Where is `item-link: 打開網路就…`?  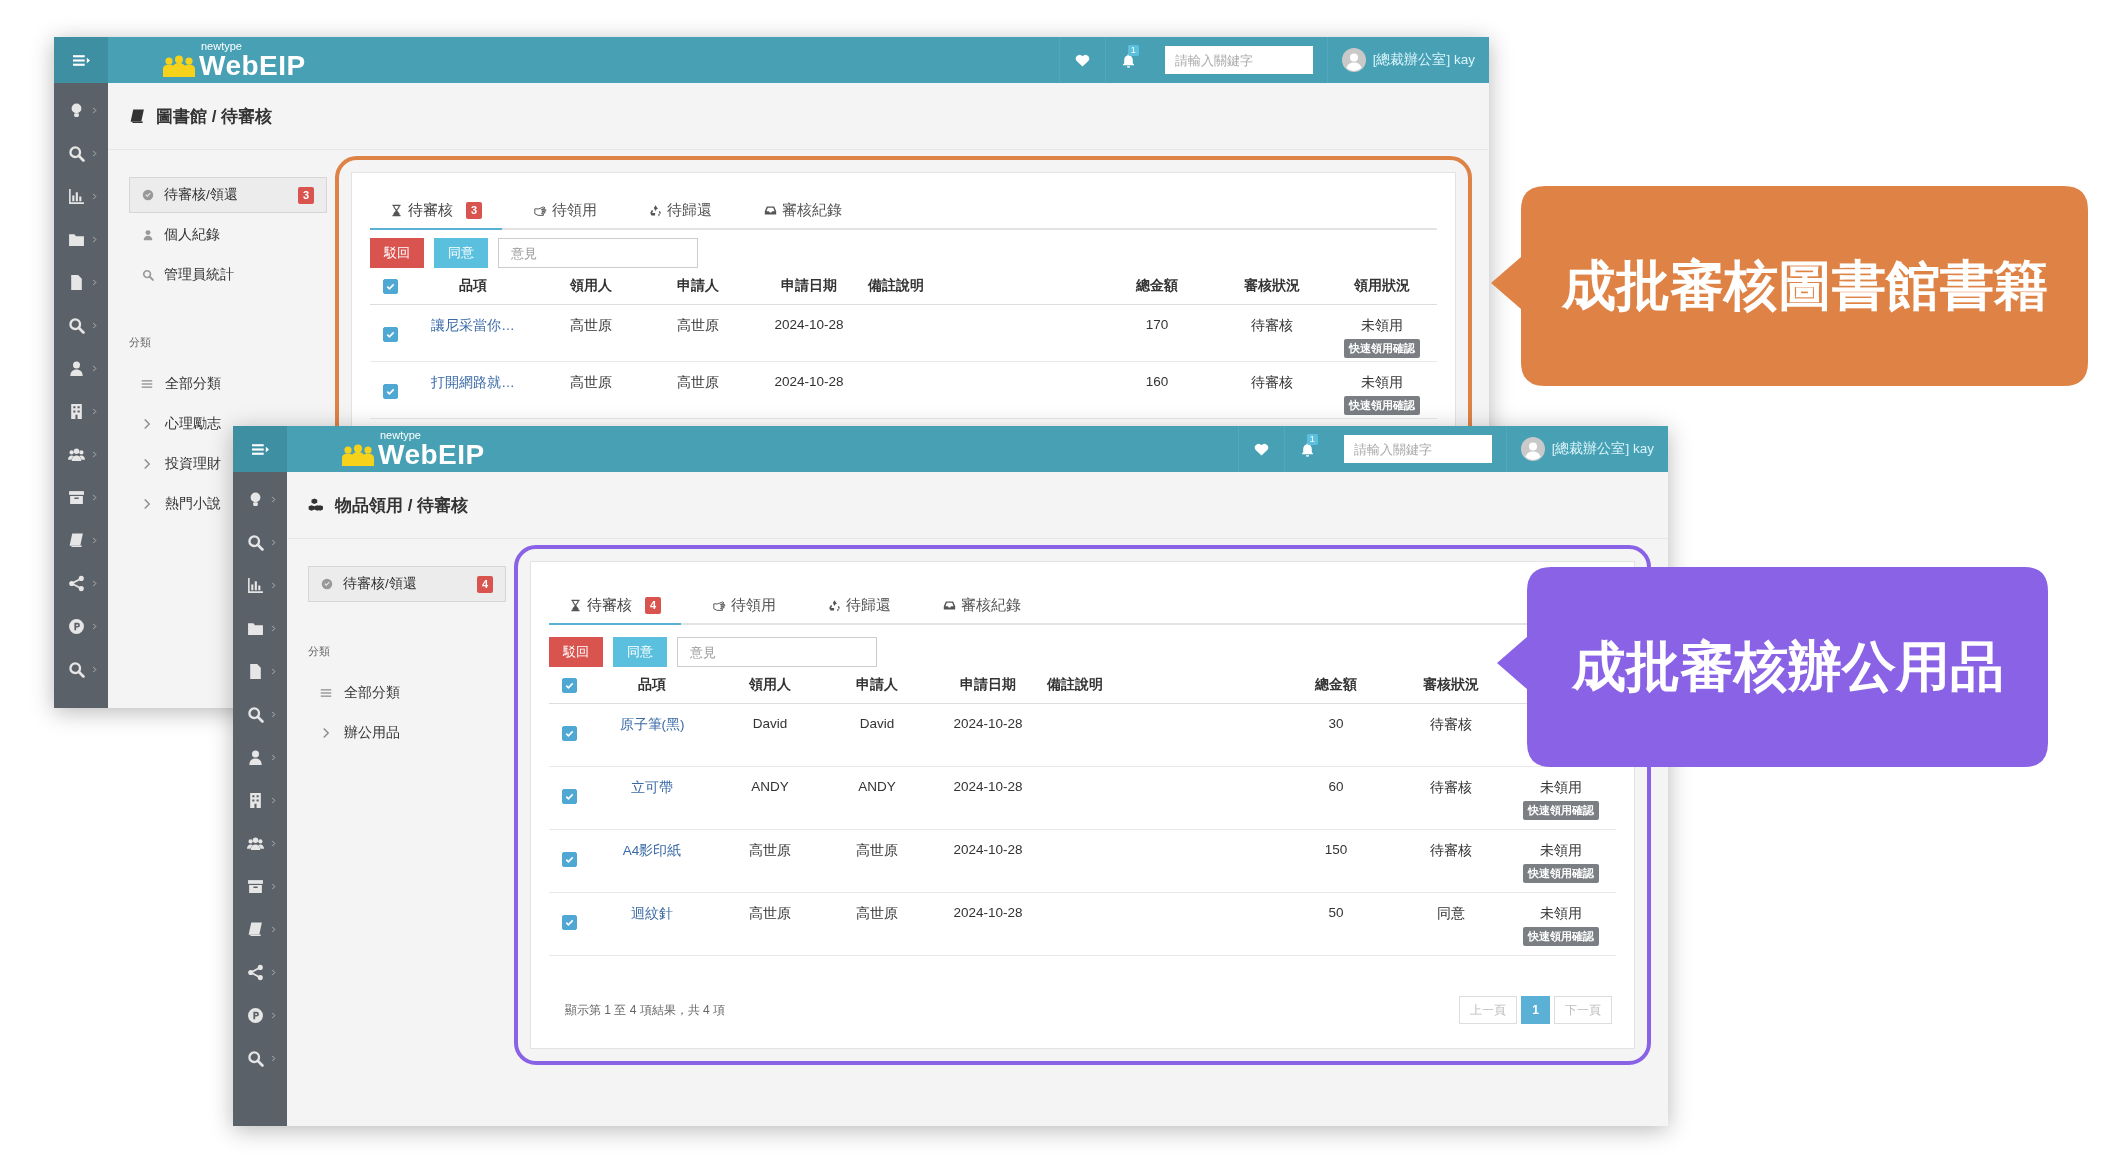
item-link: 打開網路就… is located at coordinates (473, 383).